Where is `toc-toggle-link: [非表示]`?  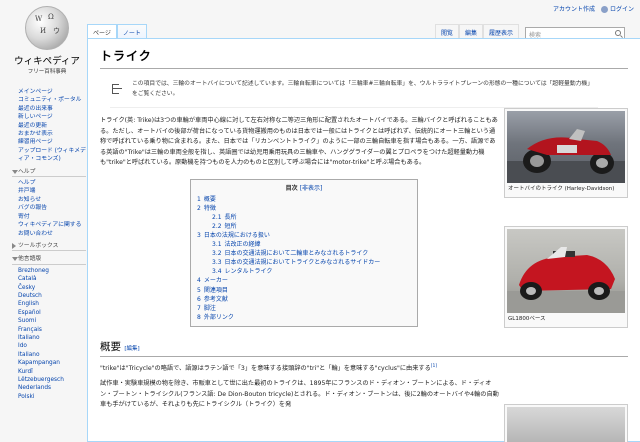
toc-toggle-link: [非表示] is located at coordinates (311, 188).